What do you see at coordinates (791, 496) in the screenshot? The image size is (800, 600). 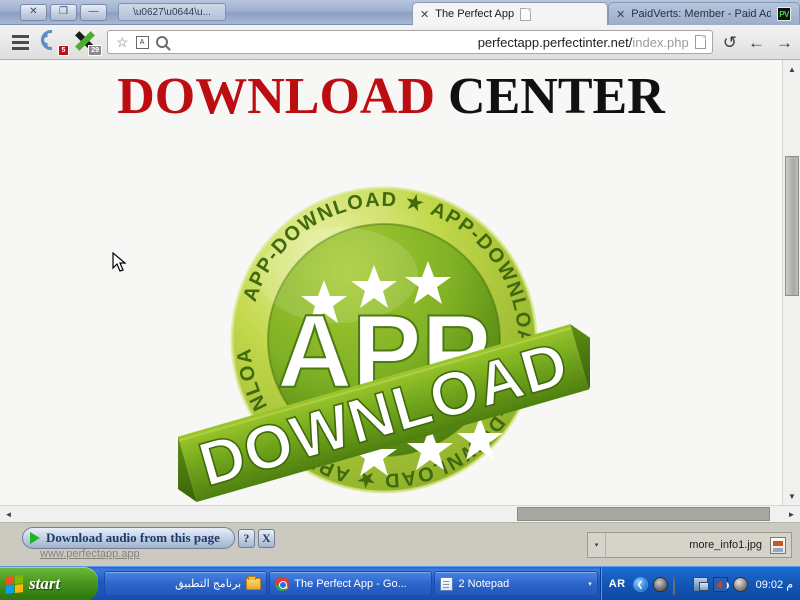 I see `scroll-down-button: ▼` at bounding box center [791, 496].